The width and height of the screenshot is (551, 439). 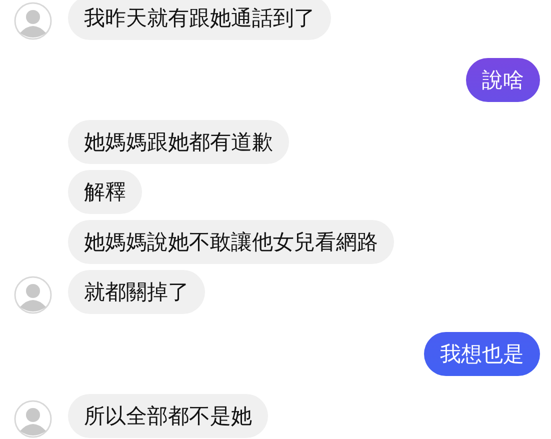 I want to click on message-bubble: 說啥, so click(x=503, y=80).